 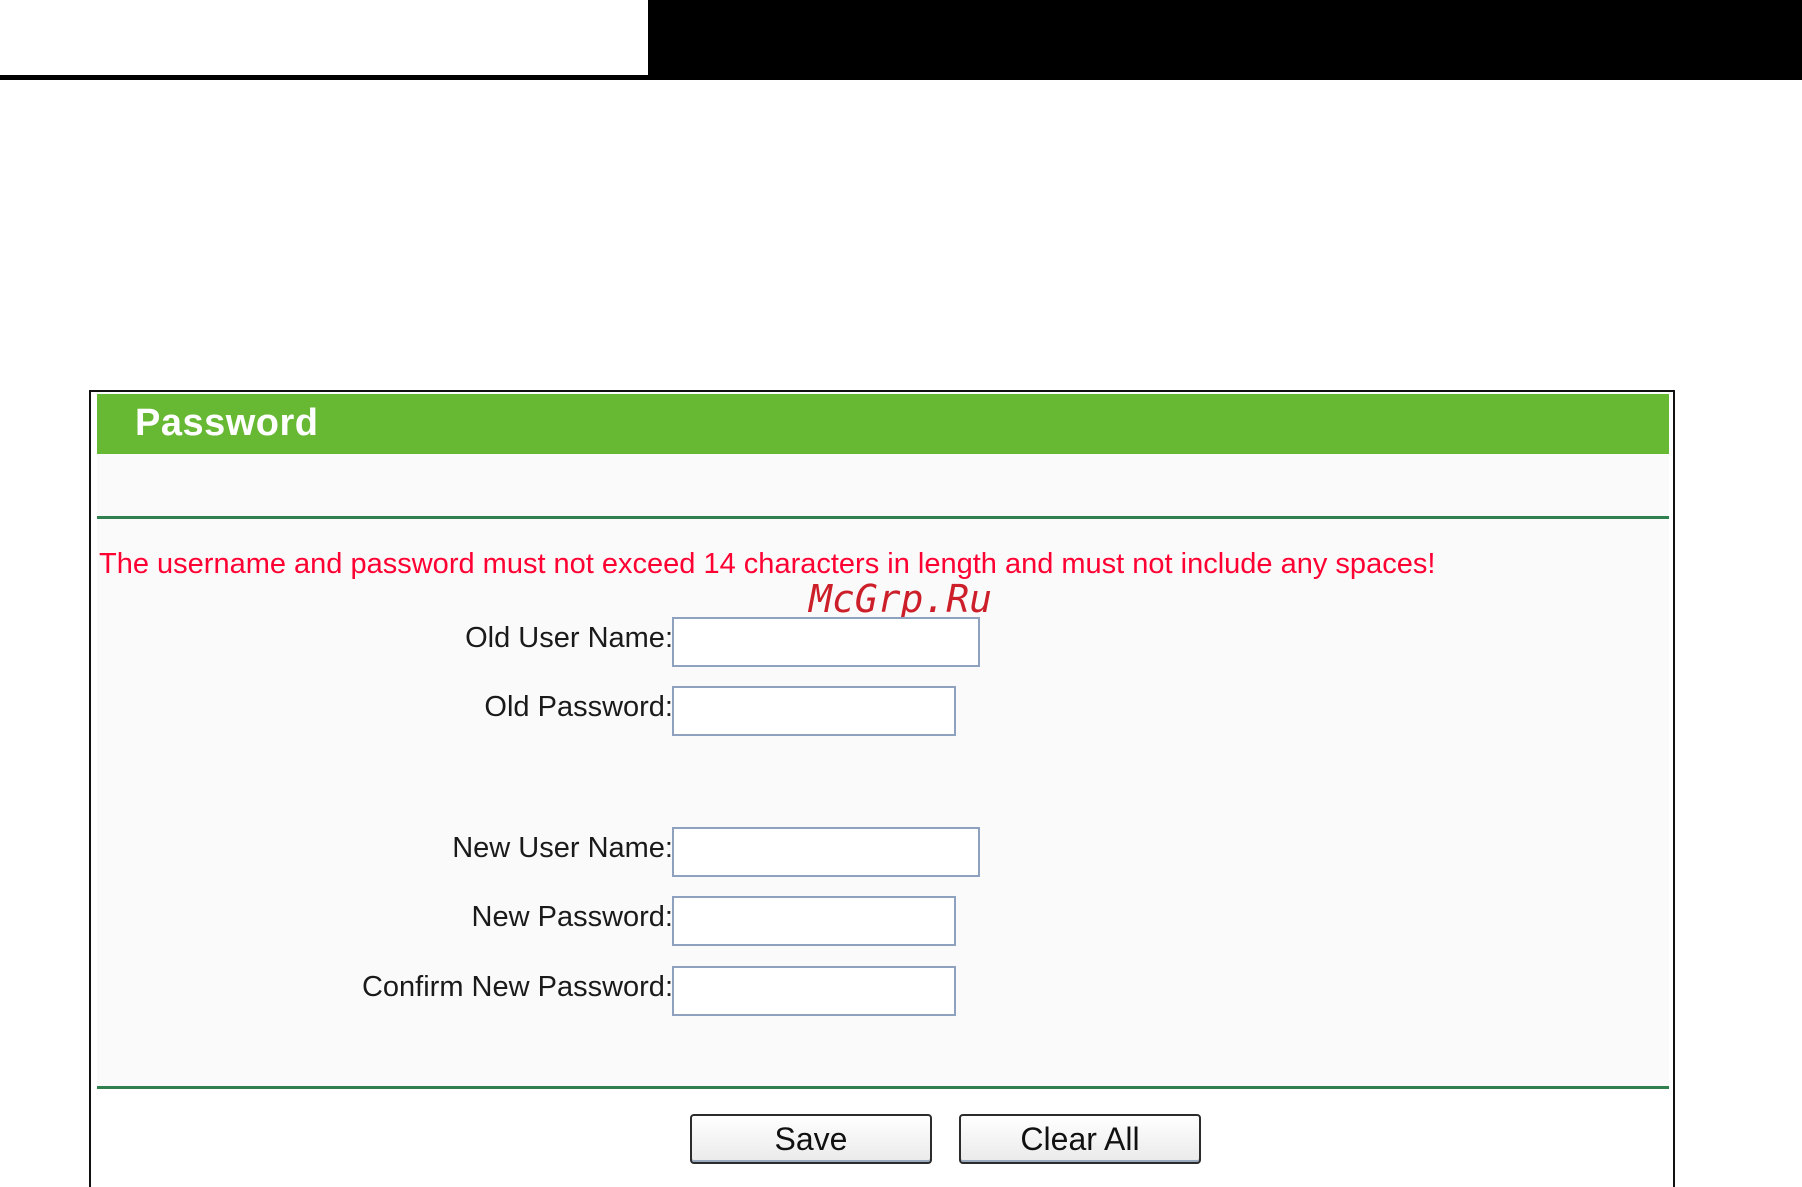 I want to click on save-button: Save, so click(x=811, y=1139).